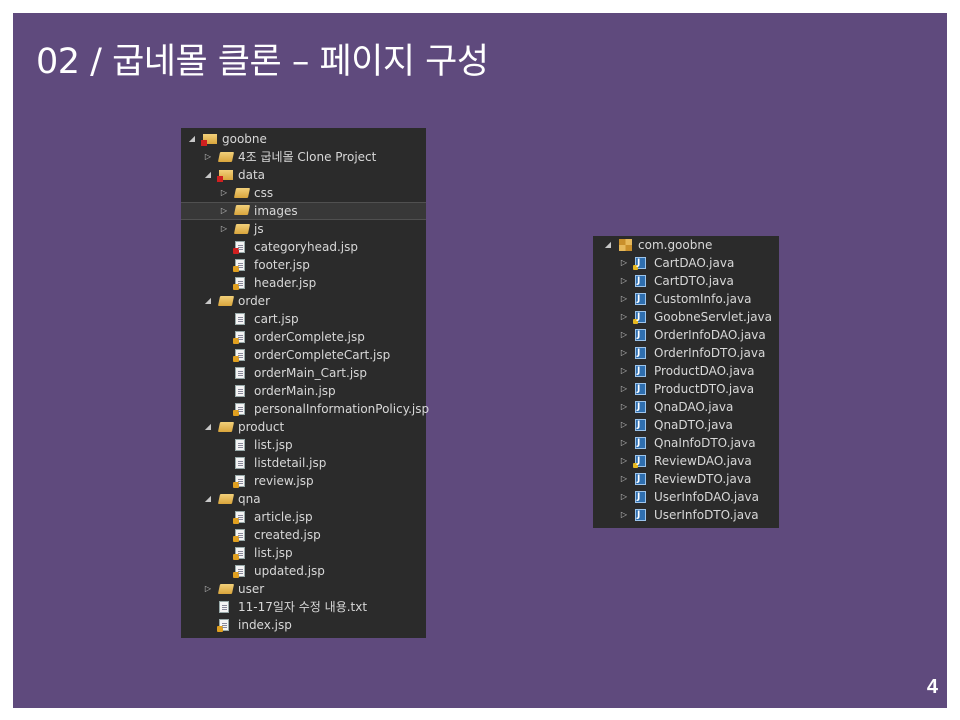  Describe the element at coordinates (303, 355) in the screenshot. I see `tree-item: orderCompleteCart.jsp` at that location.